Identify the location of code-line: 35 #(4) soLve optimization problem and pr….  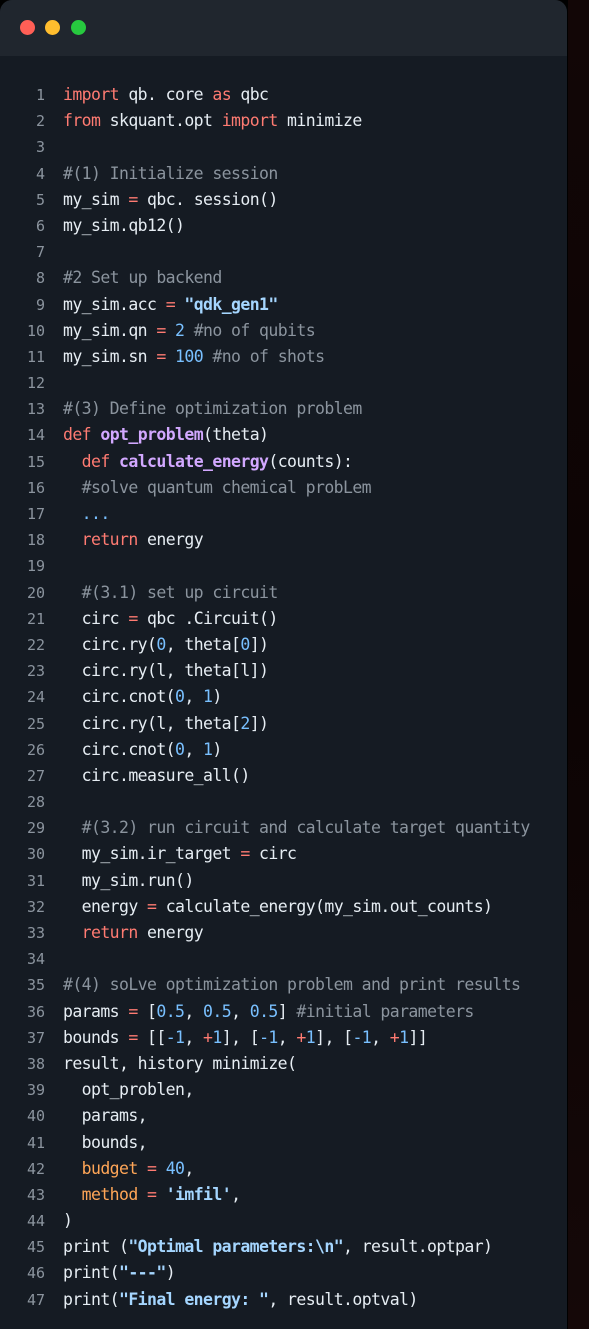
(283, 985).